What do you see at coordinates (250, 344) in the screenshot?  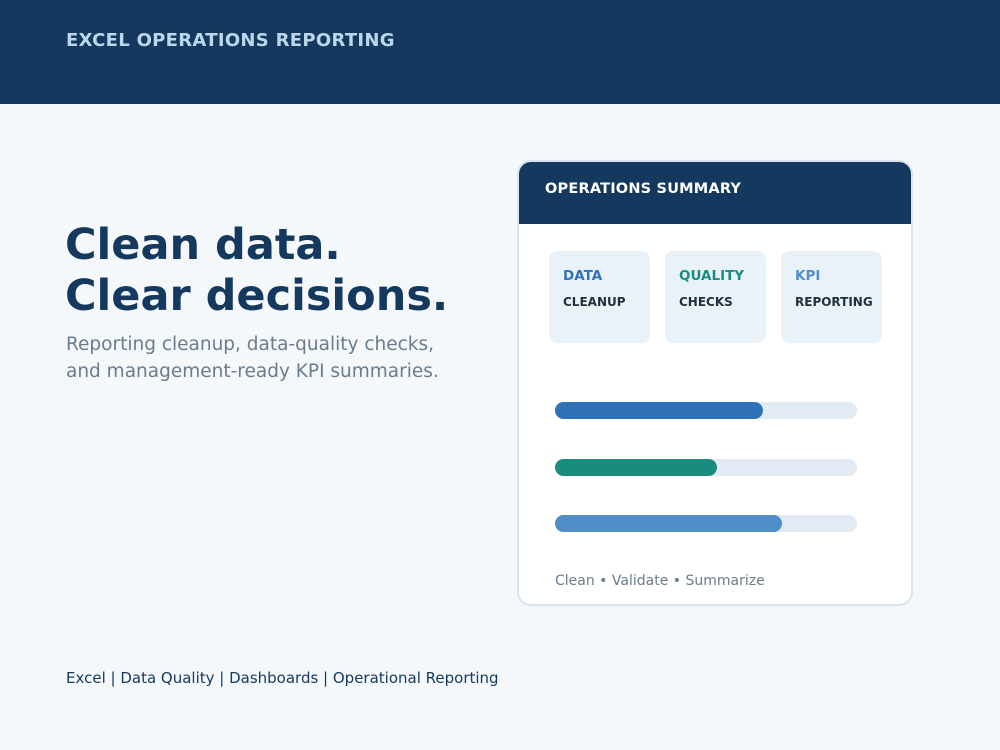 I see `hero-subtitle-line-1: Reporting cleanup, data-quality checks,` at bounding box center [250, 344].